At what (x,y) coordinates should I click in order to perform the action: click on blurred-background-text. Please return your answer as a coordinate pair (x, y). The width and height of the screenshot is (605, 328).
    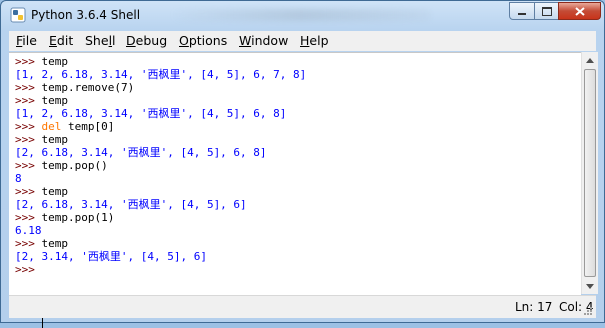
    Looking at the image, I should click on (301, 15).